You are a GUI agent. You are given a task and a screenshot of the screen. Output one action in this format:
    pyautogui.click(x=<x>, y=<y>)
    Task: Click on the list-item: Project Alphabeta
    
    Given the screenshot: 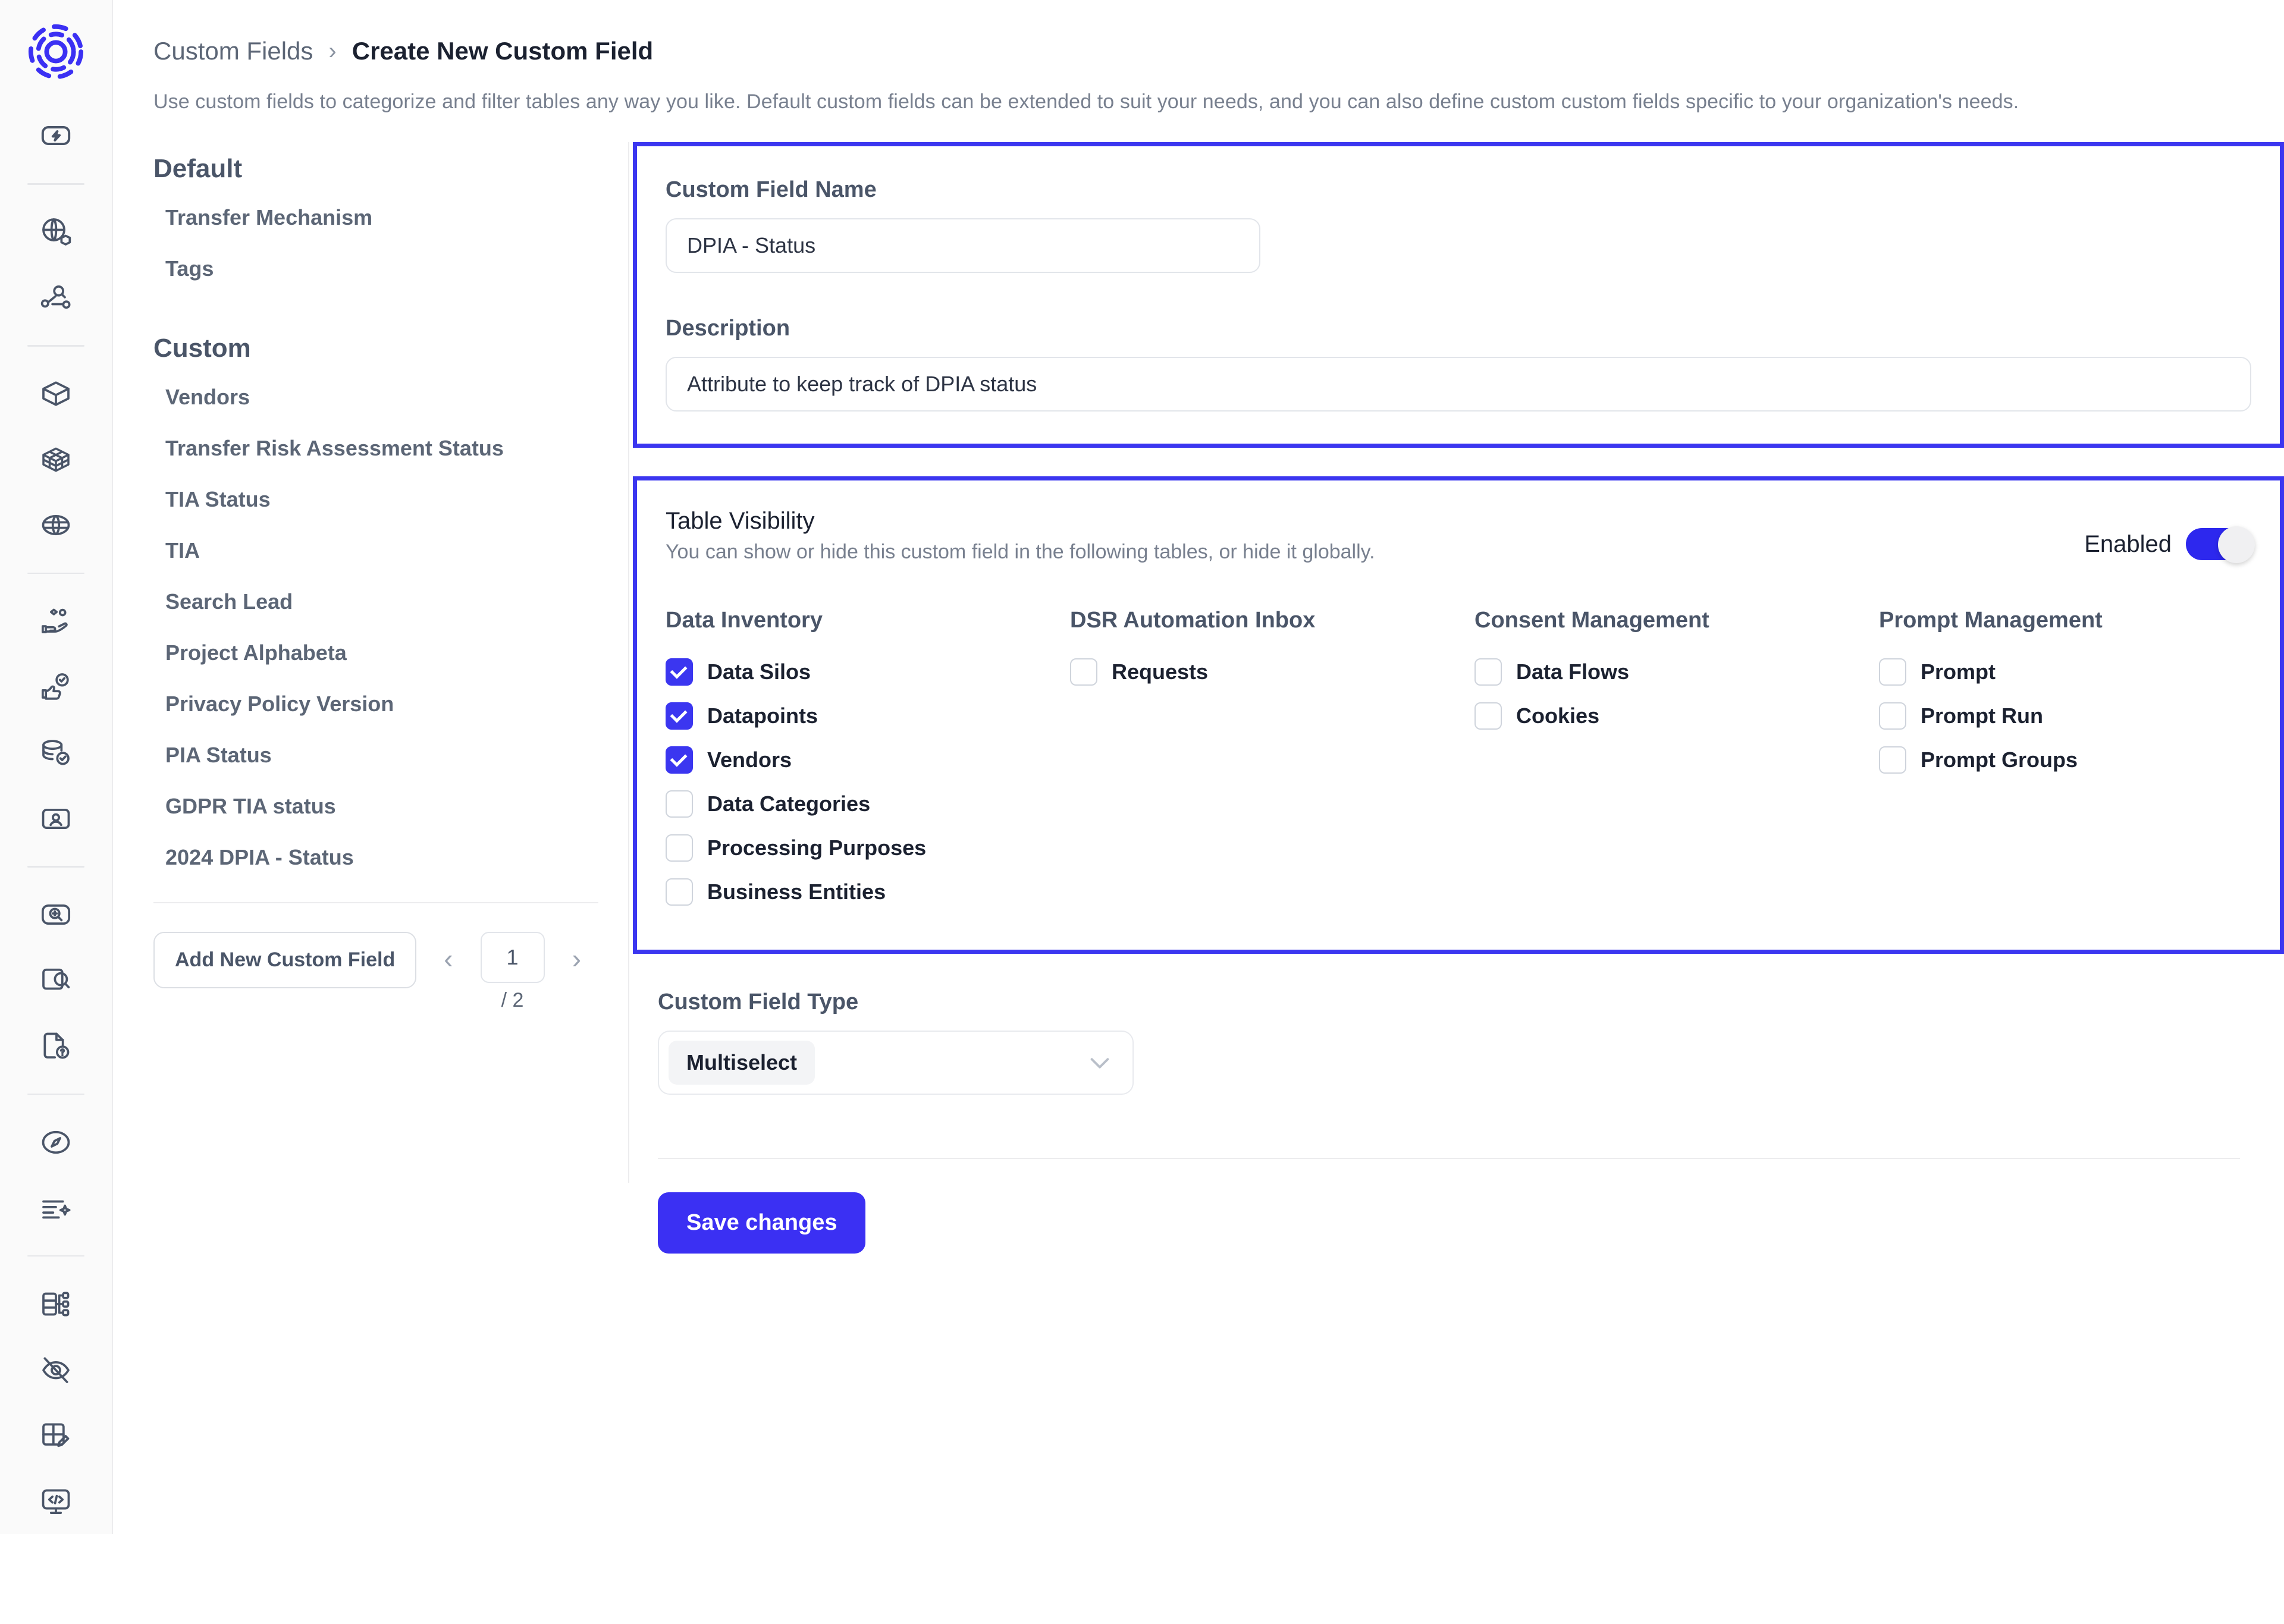 What is the action you would take?
    pyautogui.click(x=375, y=653)
    